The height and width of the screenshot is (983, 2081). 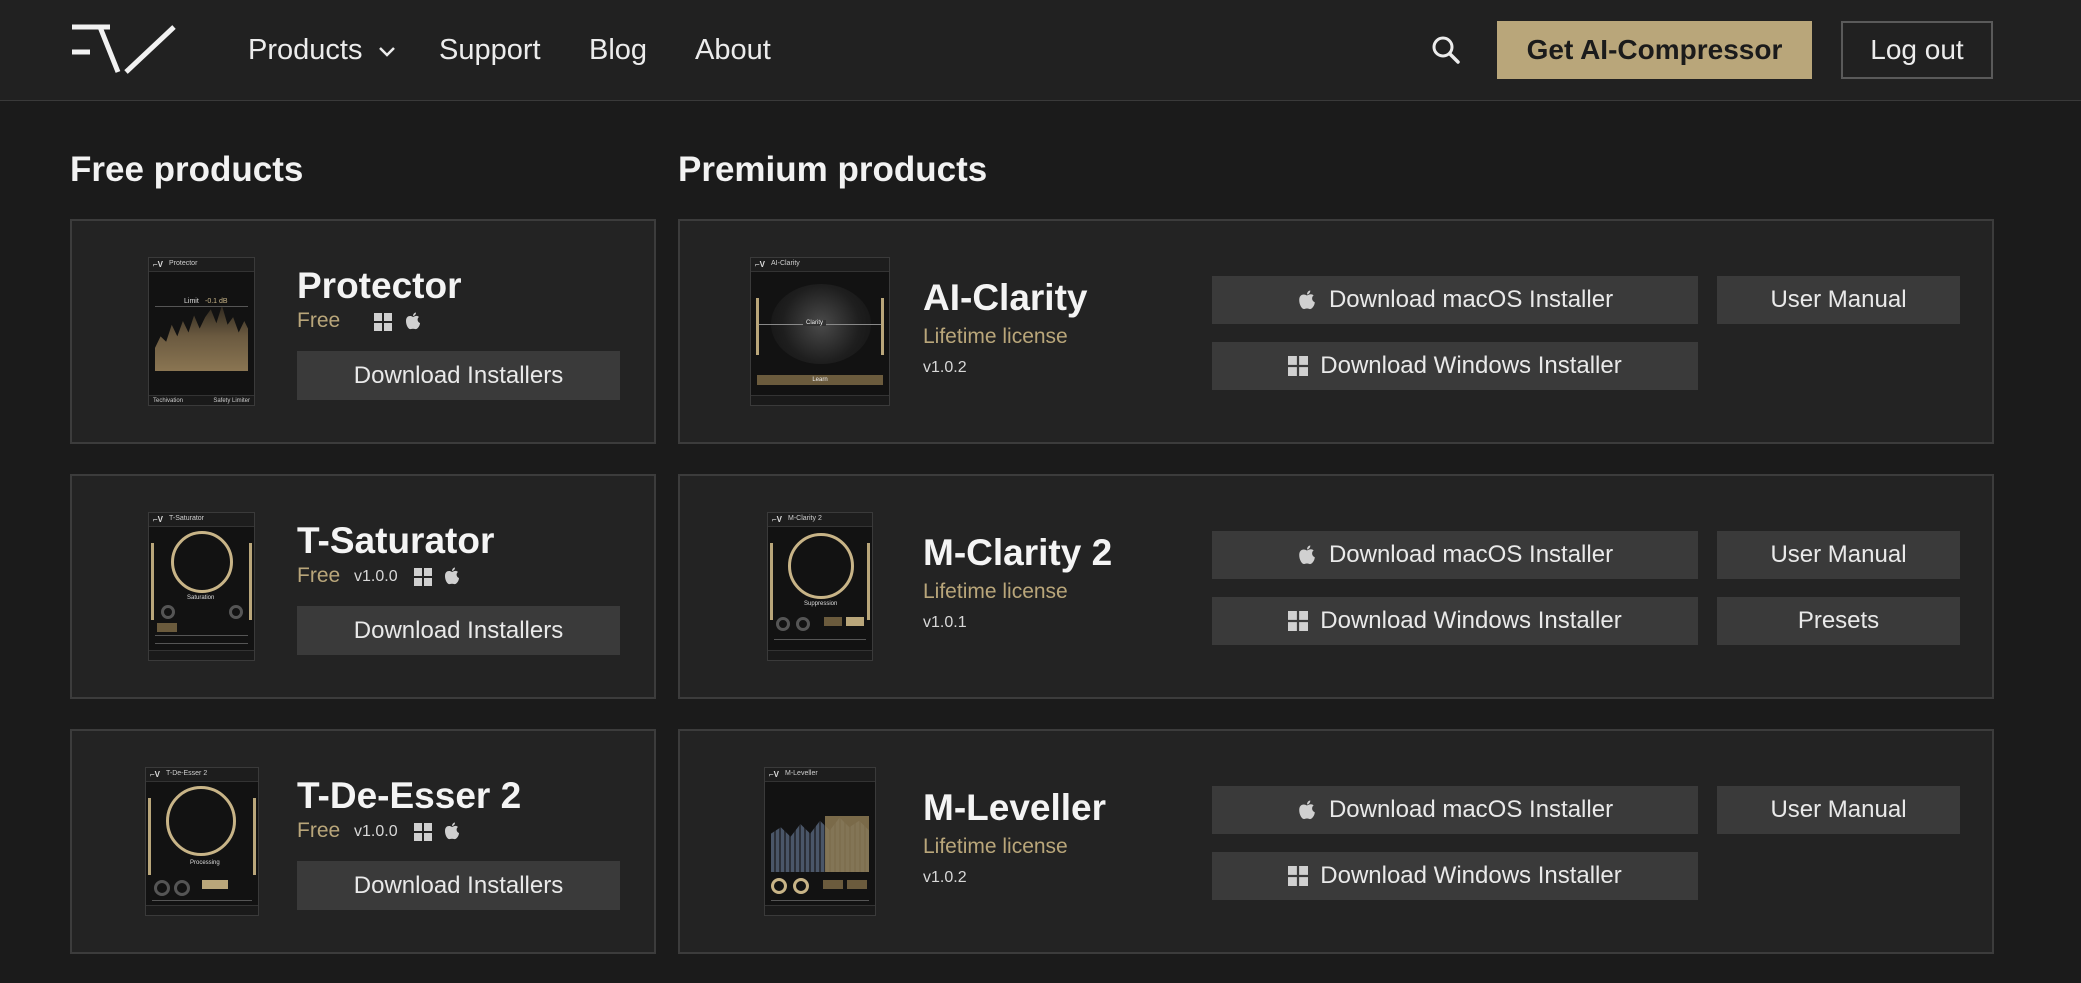 What do you see at coordinates (820, 586) in the screenshot?
I see `m-clarity-thumbnail: ⌐V M-Clarity 2 Suppression` at bounding box center [820, 586].